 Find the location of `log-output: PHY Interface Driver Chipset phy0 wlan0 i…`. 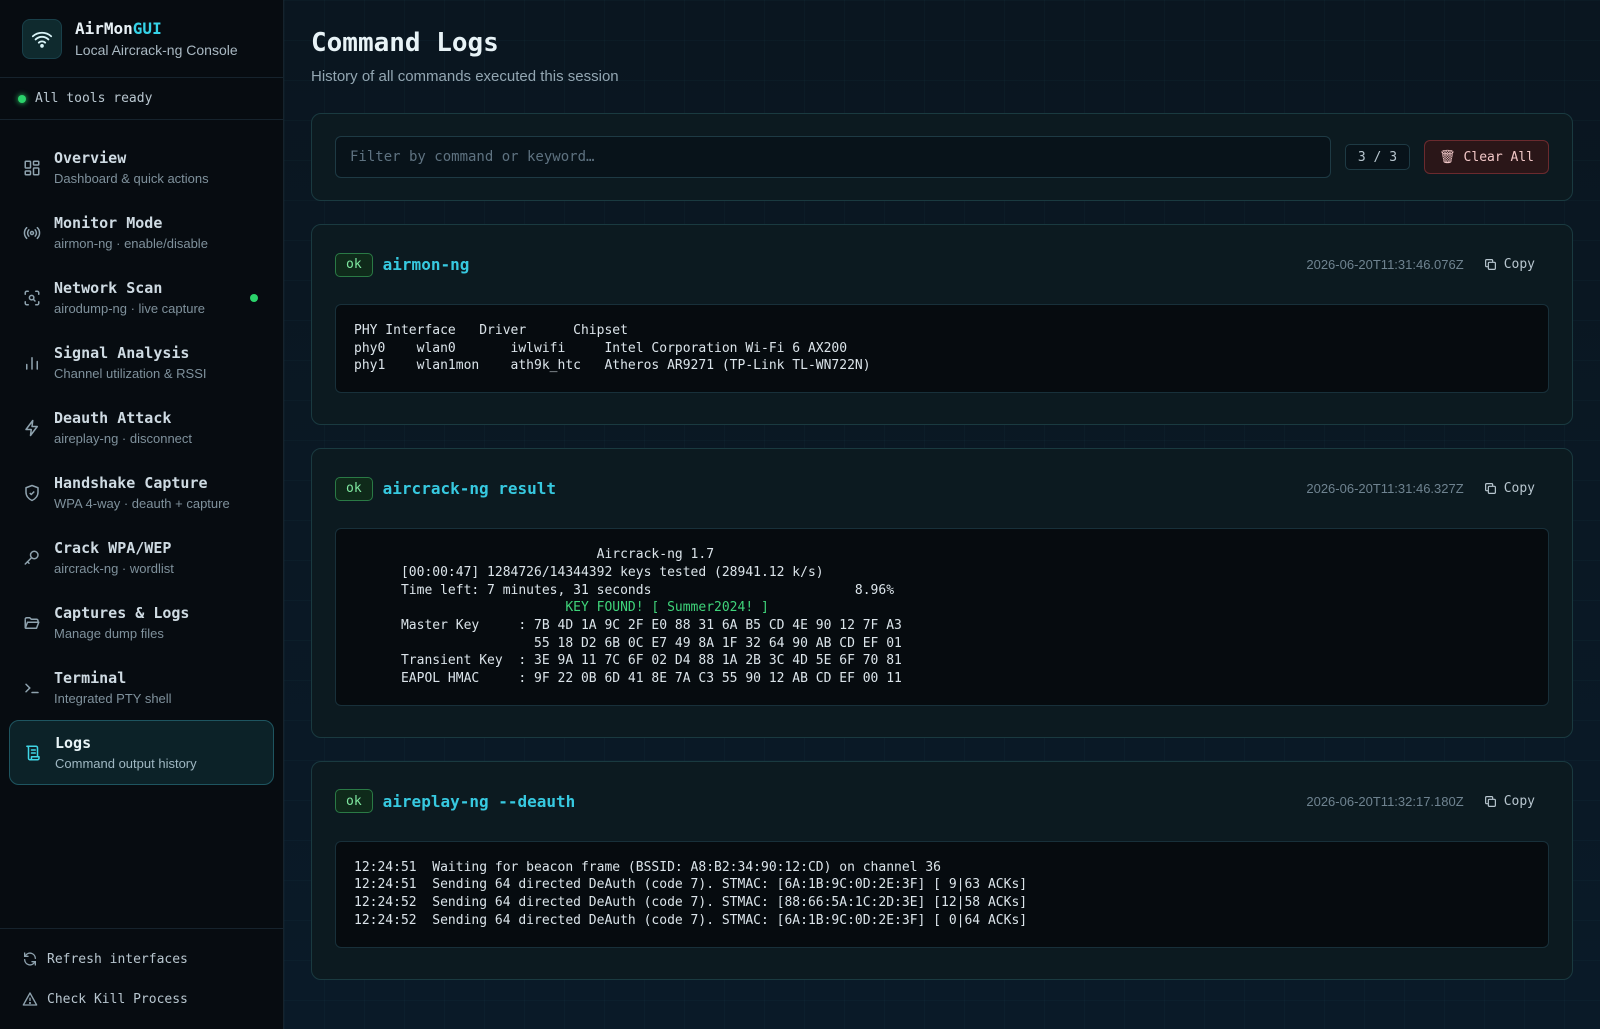

log-output: PHY Interface Driver Chipset phy0 wlan0 i… is located at coordinates (942, 349).